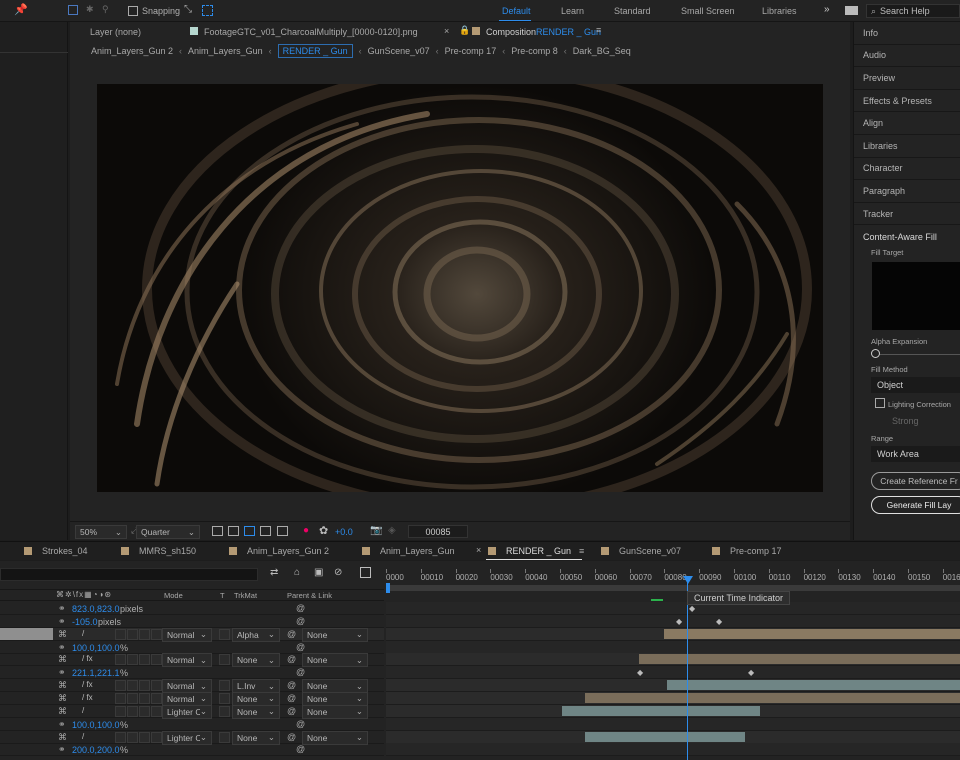  I want to click on panel-menu-icon: ≡, so click(581, 551).